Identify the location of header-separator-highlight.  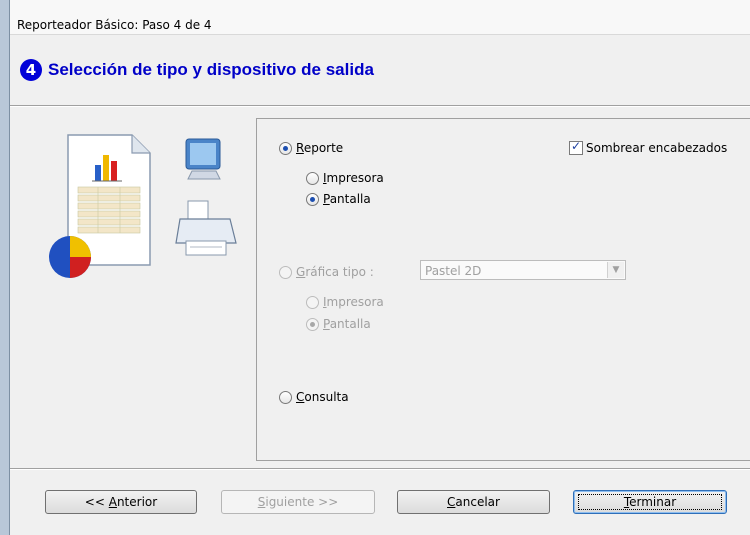
(380, 106).